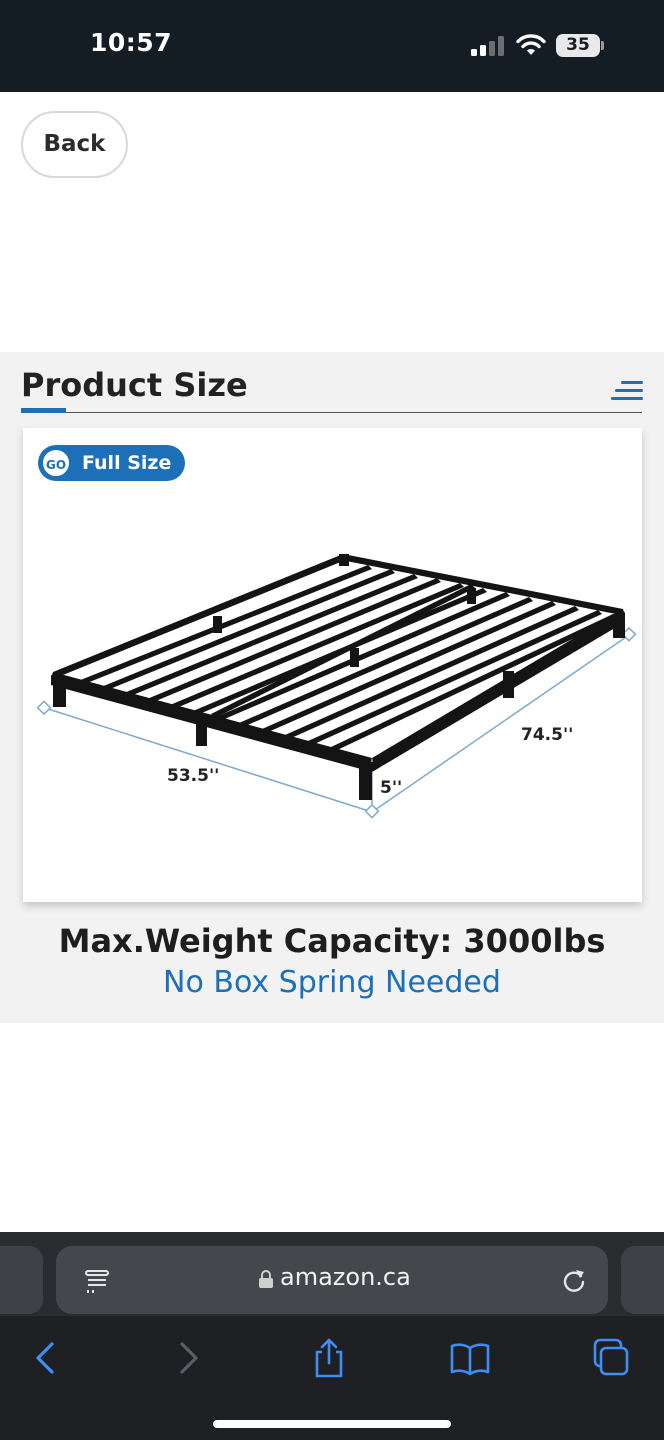  What do you see at coordinates (188, 1358) in the screenshot?
I see `forward-arrow-icon` at bounding box center [188, 1358].